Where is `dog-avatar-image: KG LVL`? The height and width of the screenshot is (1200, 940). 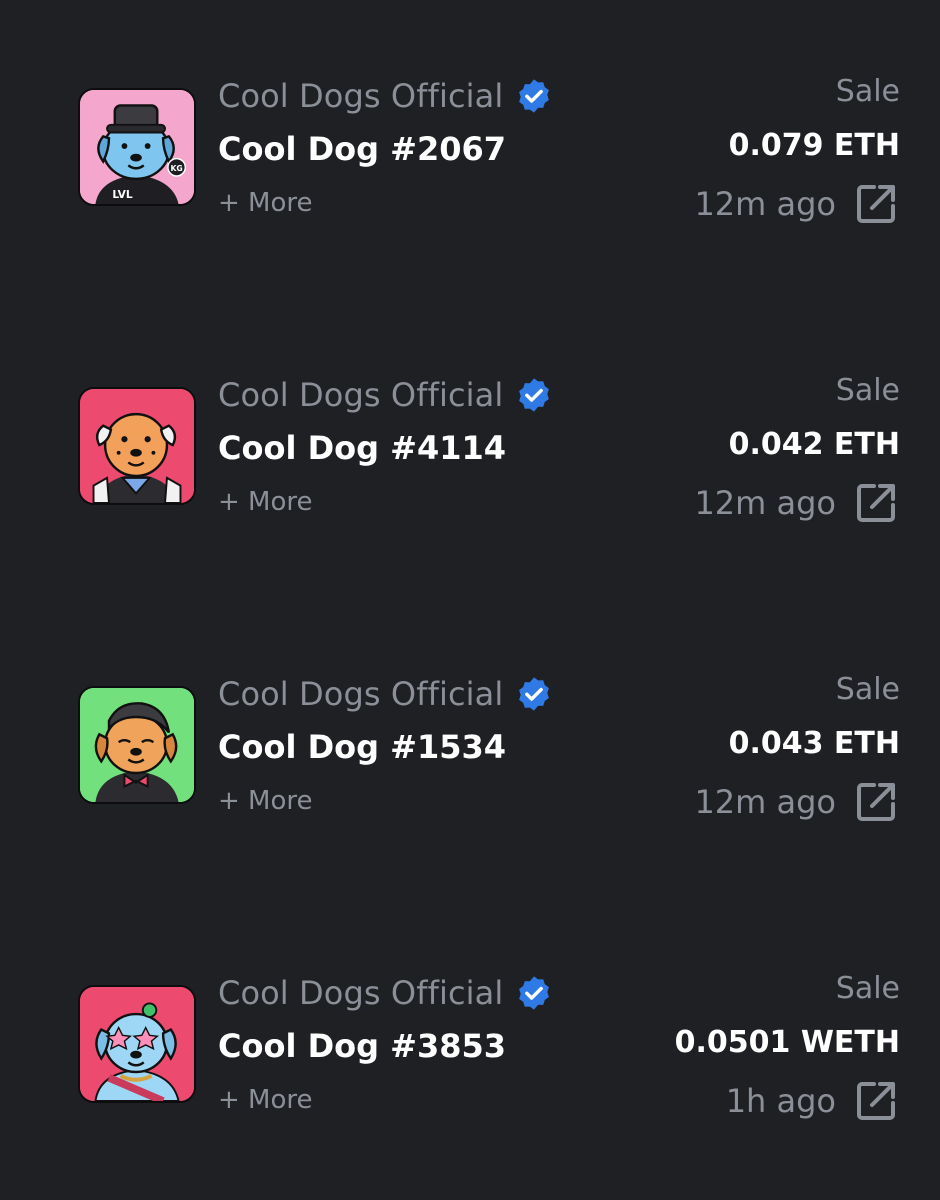 dog-avatar-image: KG LVL is located at coordinates (137, 147).